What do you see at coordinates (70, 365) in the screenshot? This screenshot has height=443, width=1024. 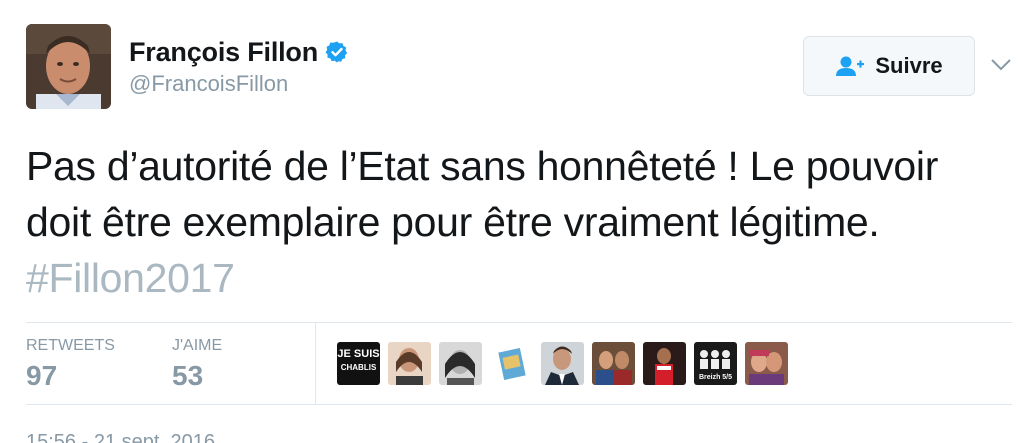 I see `retweets-stat: RETWEETS 97` at bounding box center [70, 365].